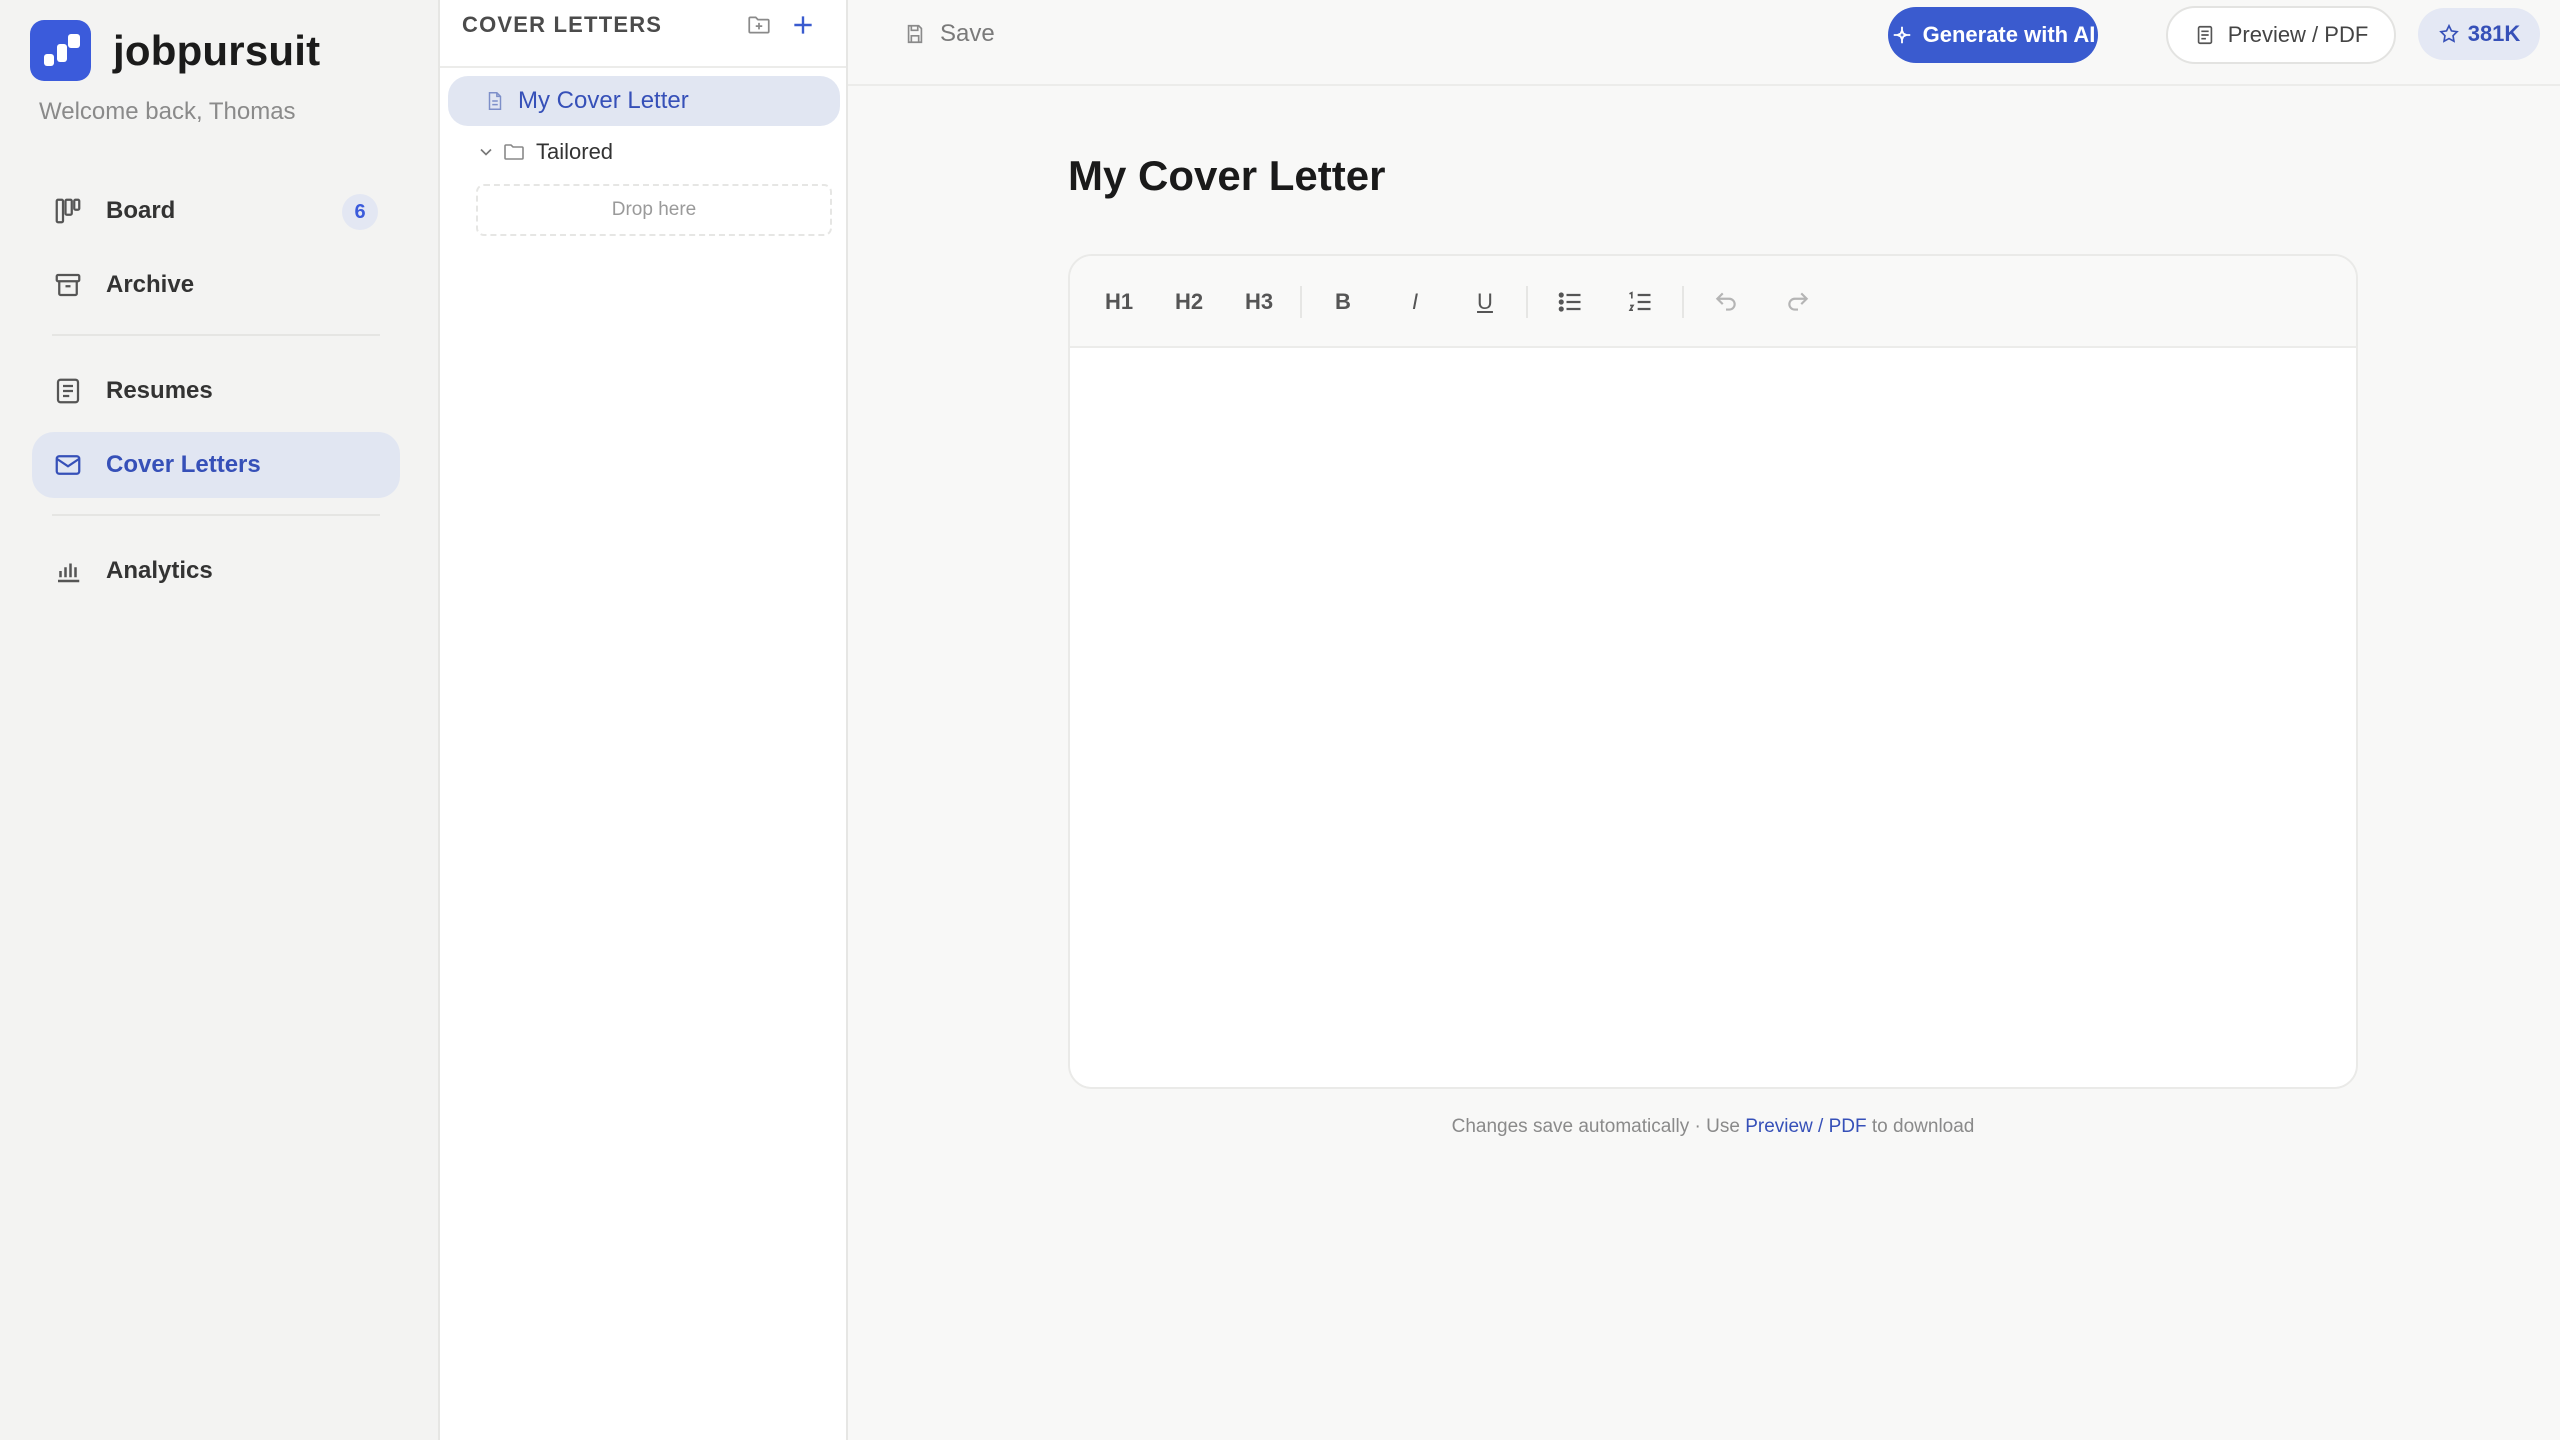  I want to click on kanban-icon, so click(68, 211).